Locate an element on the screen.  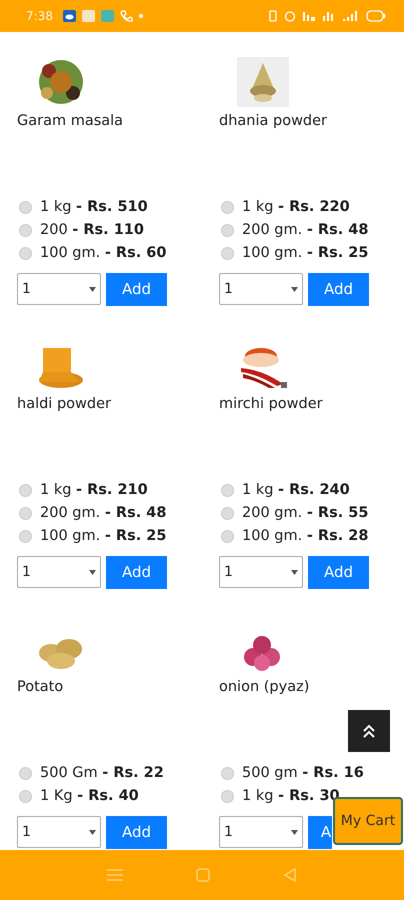
double-chevron-up-icon is located at coordinates (369, 731).